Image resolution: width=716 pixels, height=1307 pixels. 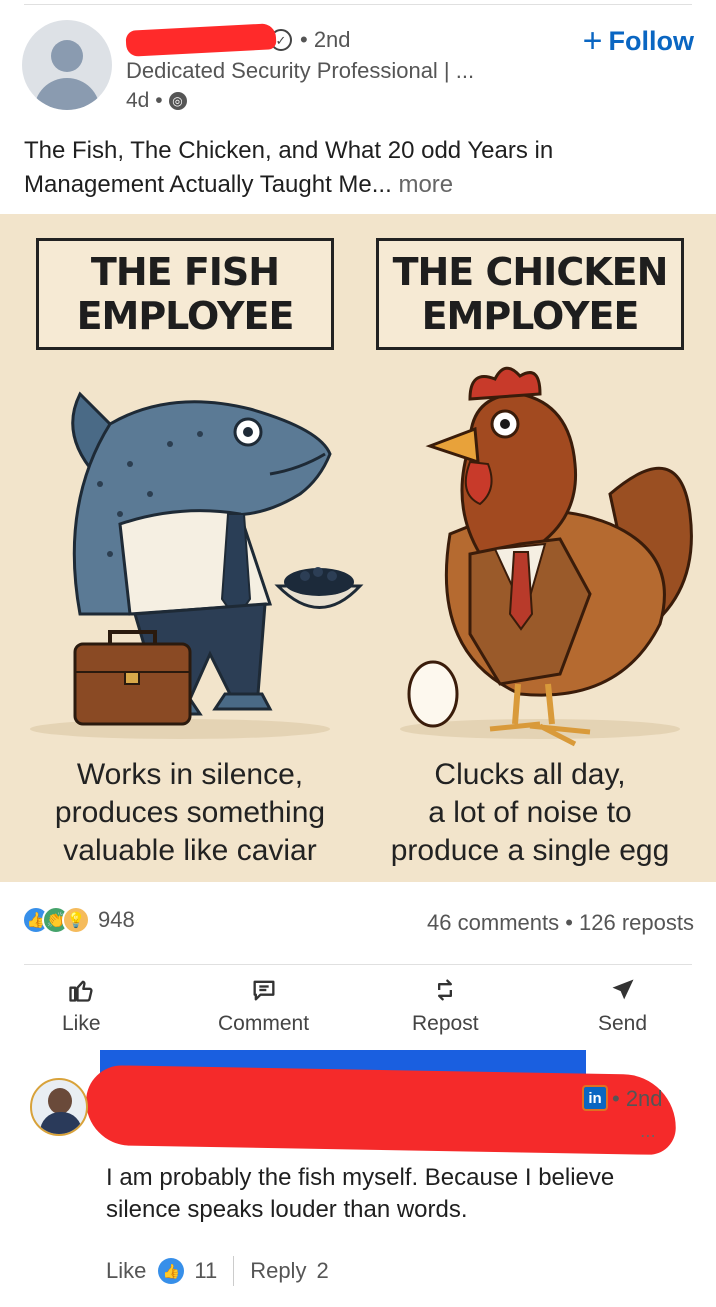 I want to click on fish-caption-line3: valuable like caviar, so click(x=190, y=850).